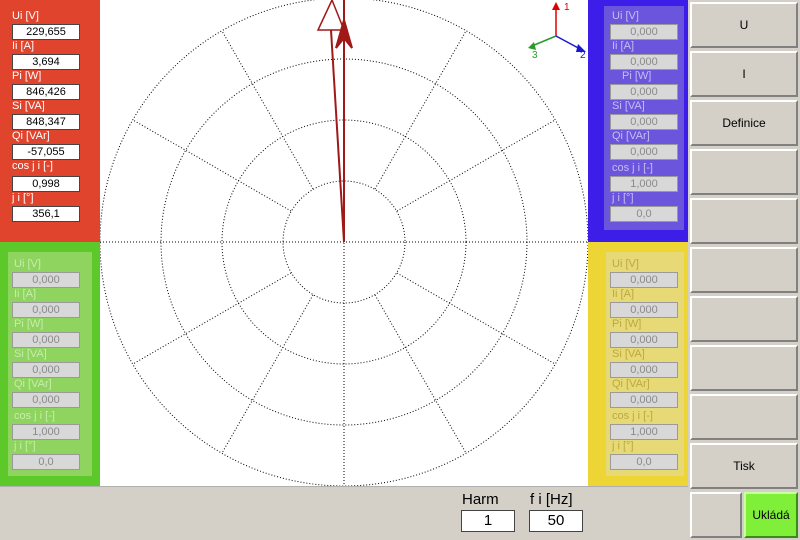  Describe the element at coordinates (532, 46) in the screenshot. I see `axis-3-arrow` at that location.